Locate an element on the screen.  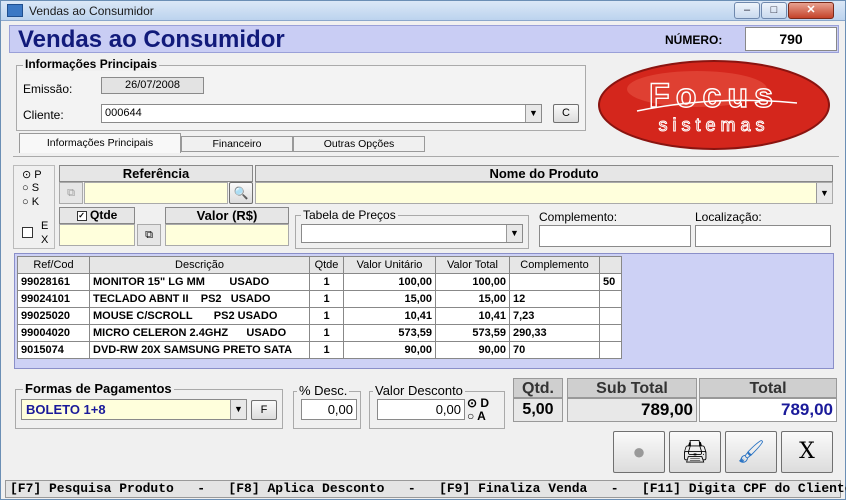
close-window-button: ✕ is located at coordinates (811, 10).